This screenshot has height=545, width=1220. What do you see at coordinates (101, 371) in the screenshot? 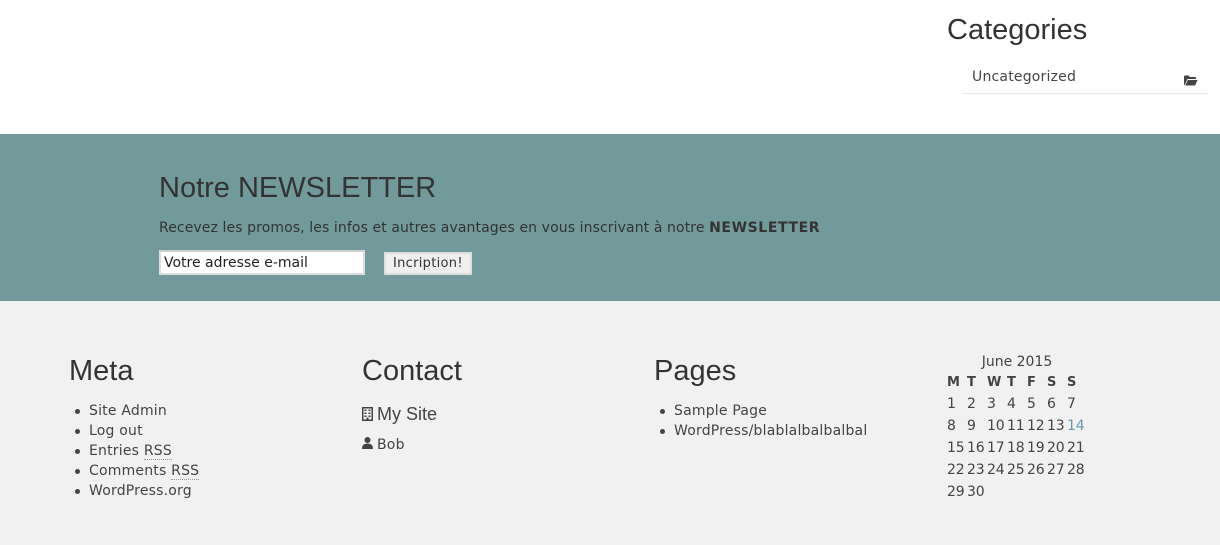
I see `meta-title: Meta` at bounding box center [101, 371].